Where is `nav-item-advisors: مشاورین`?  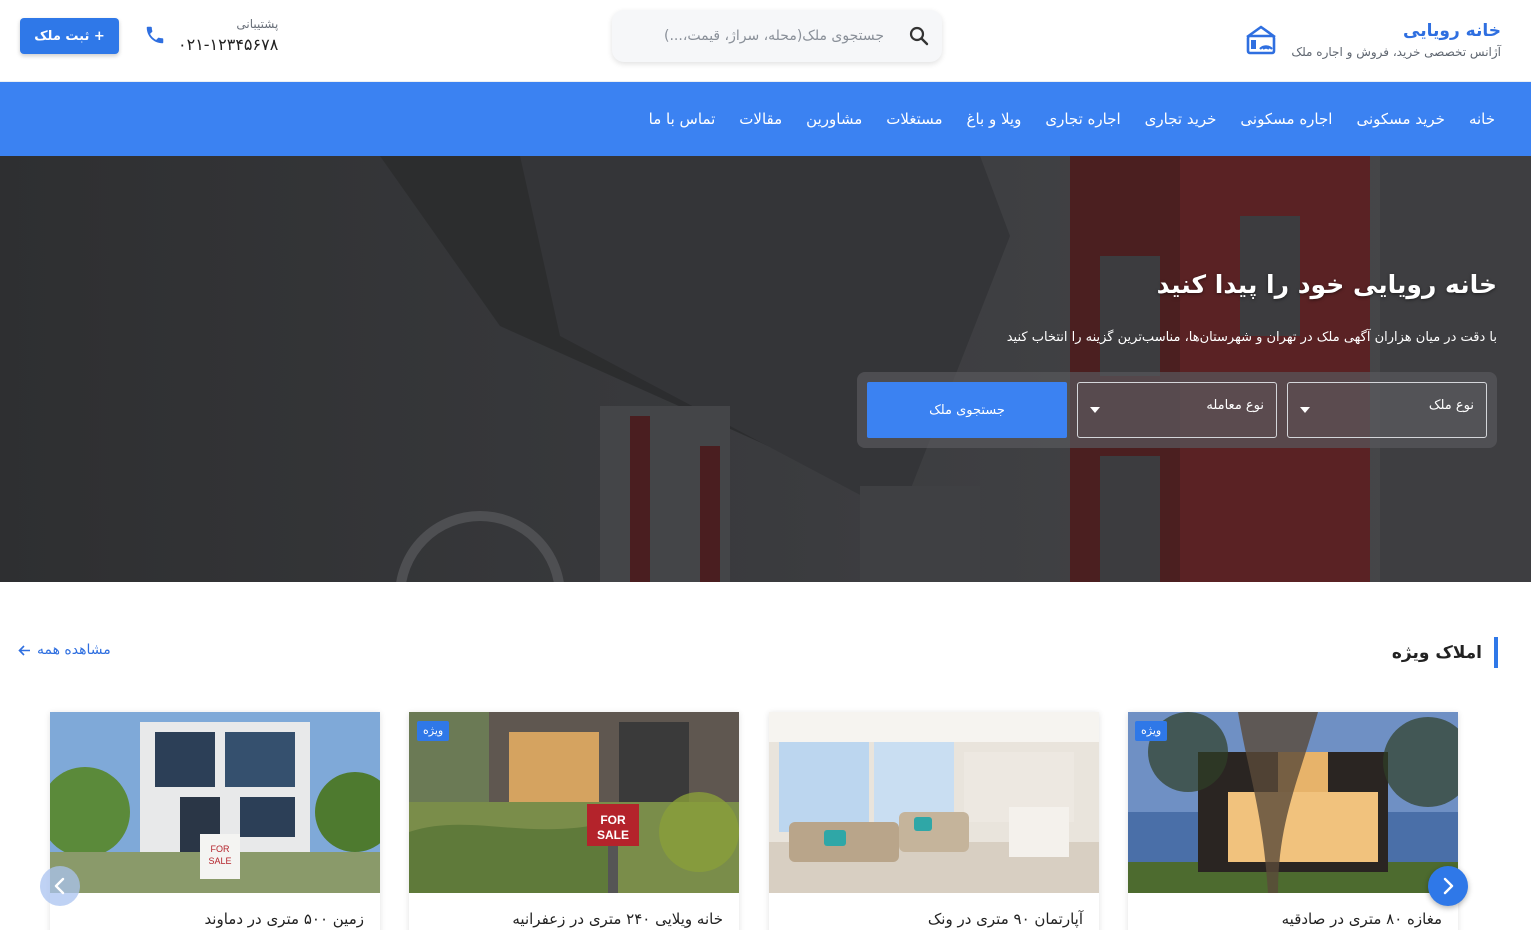
nav-item-advisors: مشاورین is located at coordinates (834, 119).